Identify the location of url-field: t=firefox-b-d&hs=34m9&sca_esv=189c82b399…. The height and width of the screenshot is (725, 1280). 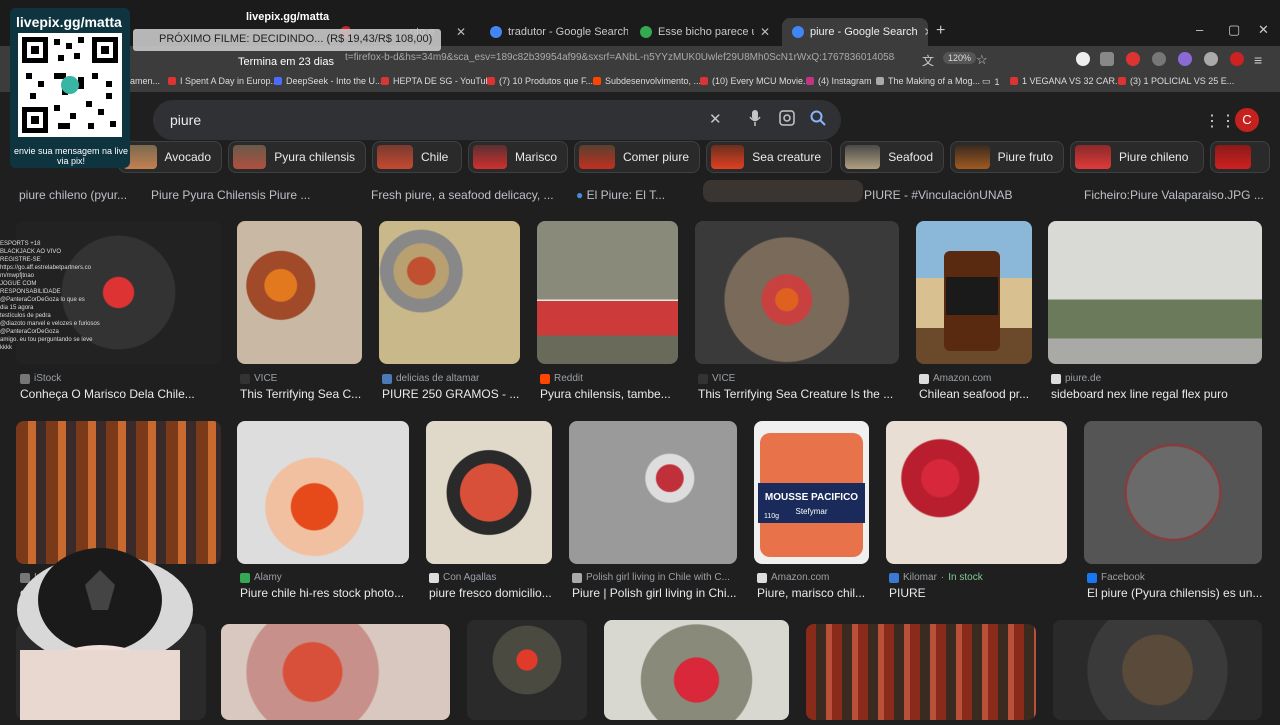
(620, 57).